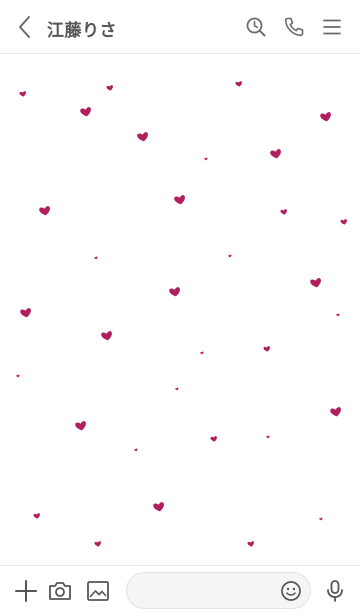 The height and width of the screenshot is (616, 360). Describe the element at coordinates (294, 27) in the screenshot. I see `phone-icon` at that location.